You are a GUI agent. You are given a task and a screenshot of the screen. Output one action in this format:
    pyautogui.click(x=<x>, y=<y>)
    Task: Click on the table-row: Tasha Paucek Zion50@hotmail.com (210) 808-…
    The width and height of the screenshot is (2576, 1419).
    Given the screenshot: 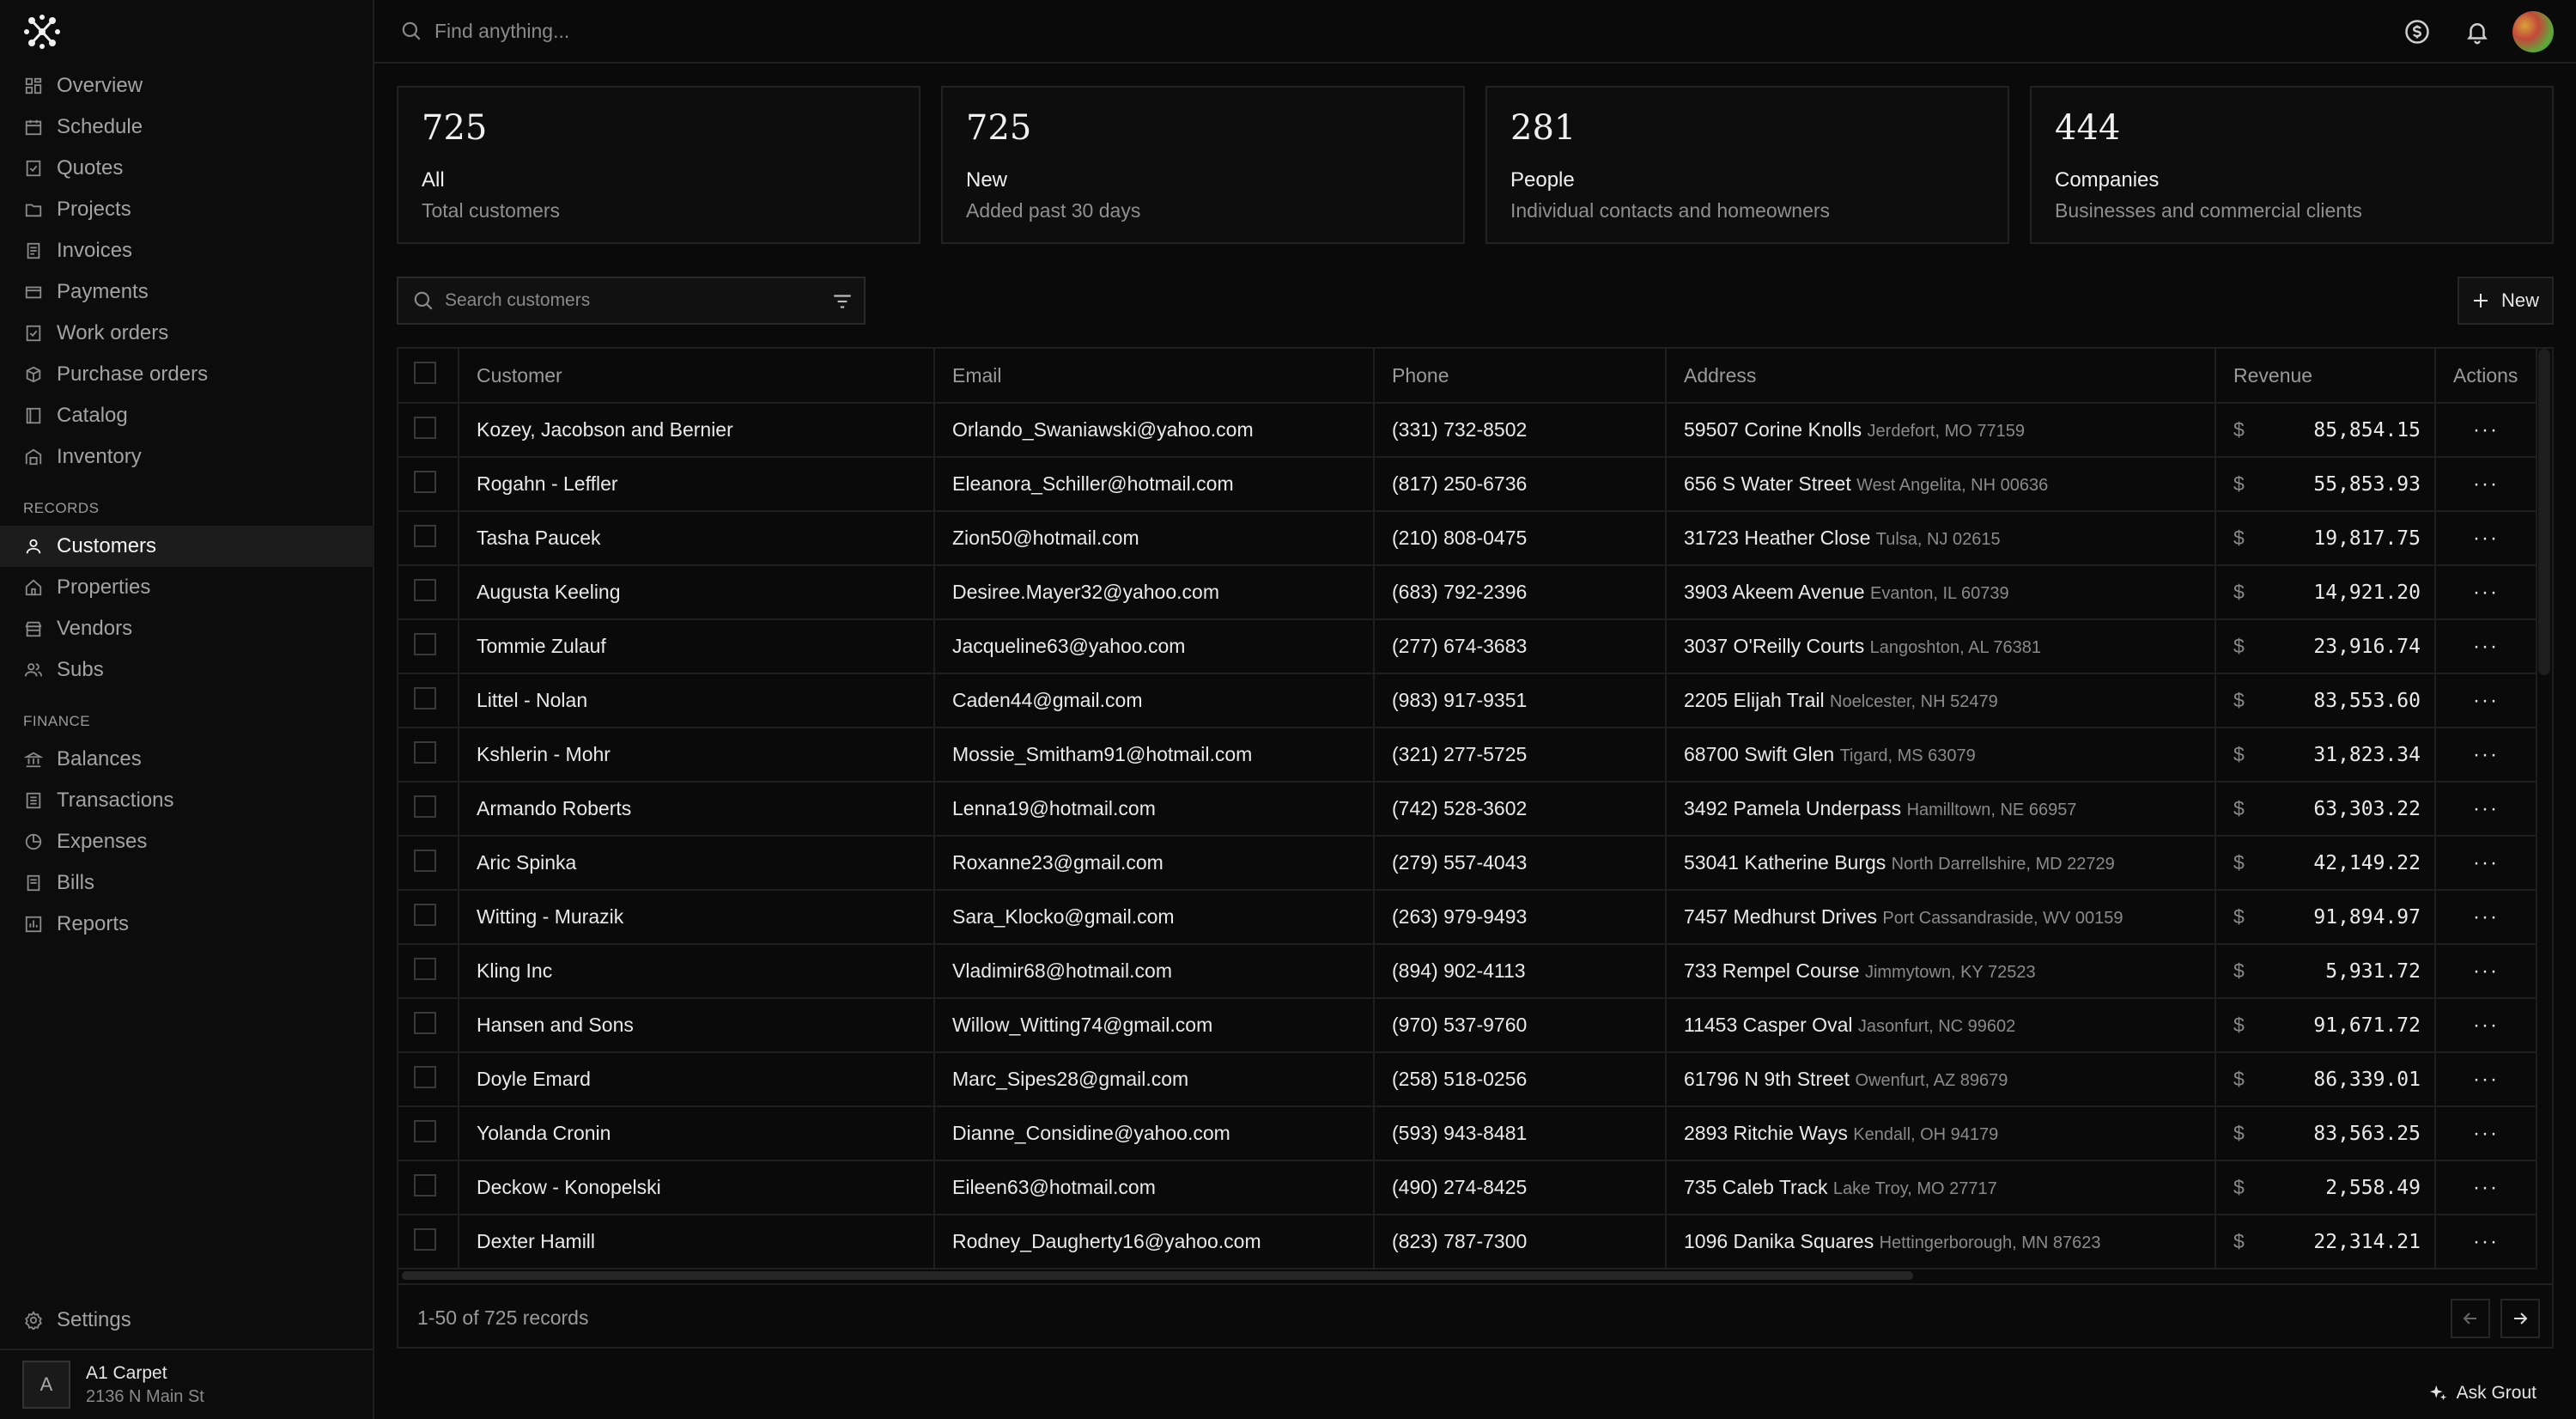 What is the action you would take?
    pyautogui.click(x=1467, y=538)
    